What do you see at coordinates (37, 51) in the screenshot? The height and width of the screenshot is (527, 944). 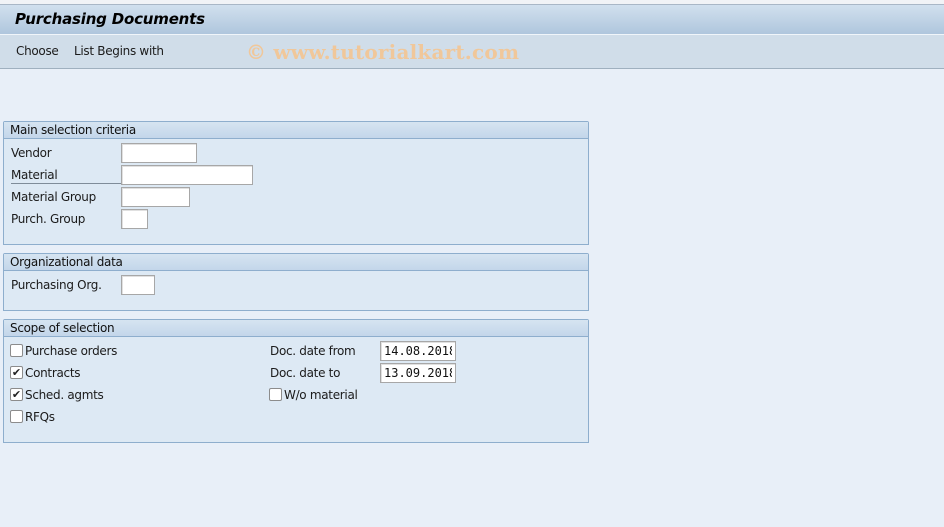 I see `choose-button: Choose` at bounding box center [37, 51].